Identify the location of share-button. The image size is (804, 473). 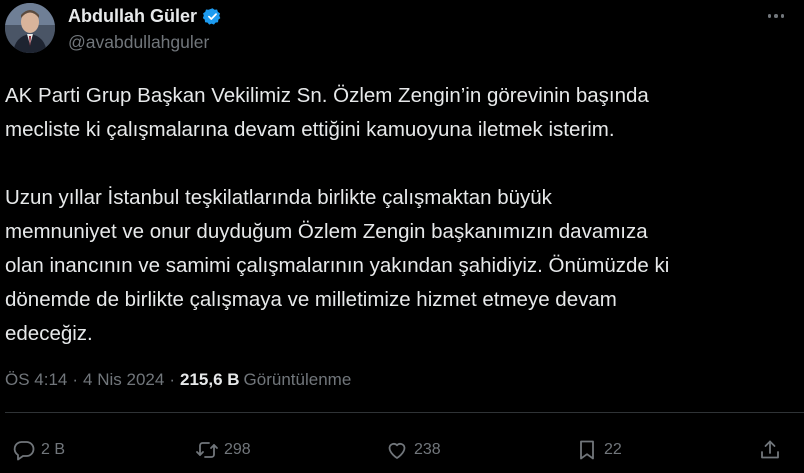
(770, 450).